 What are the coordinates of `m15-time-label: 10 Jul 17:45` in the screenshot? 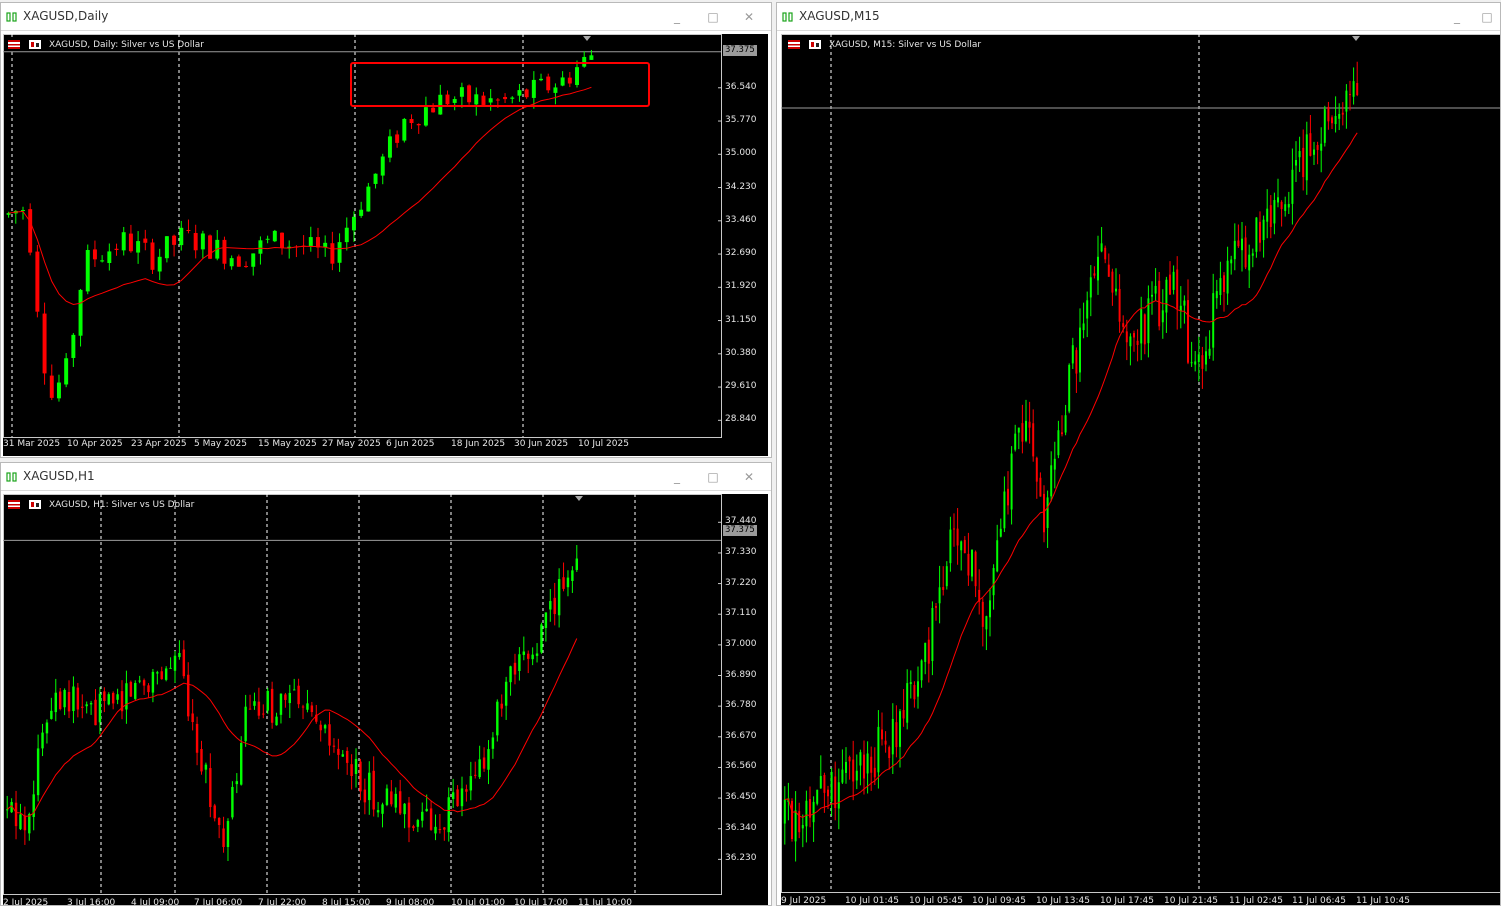 It's located at (1127, 901).